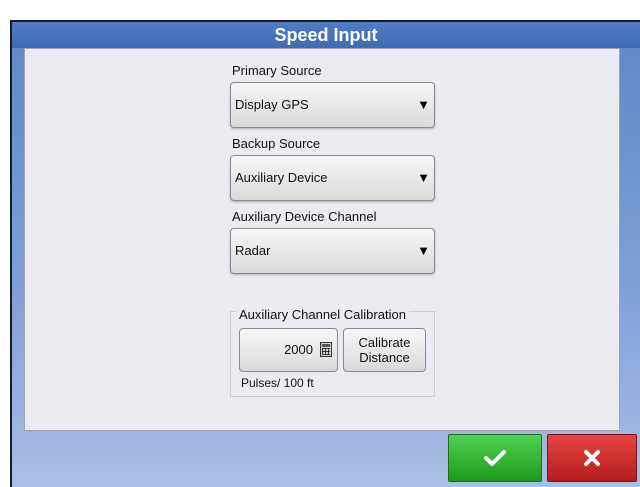  I want to click on cancel-button, so click(592, 458).